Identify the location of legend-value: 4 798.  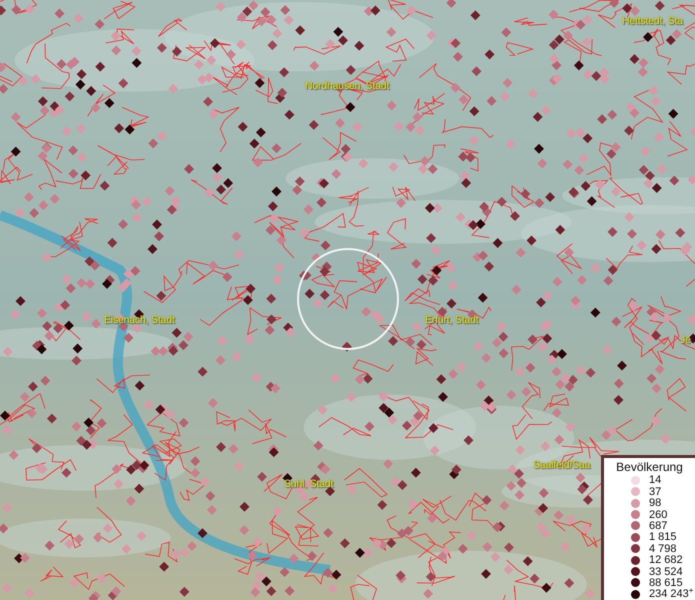
(663, 548).